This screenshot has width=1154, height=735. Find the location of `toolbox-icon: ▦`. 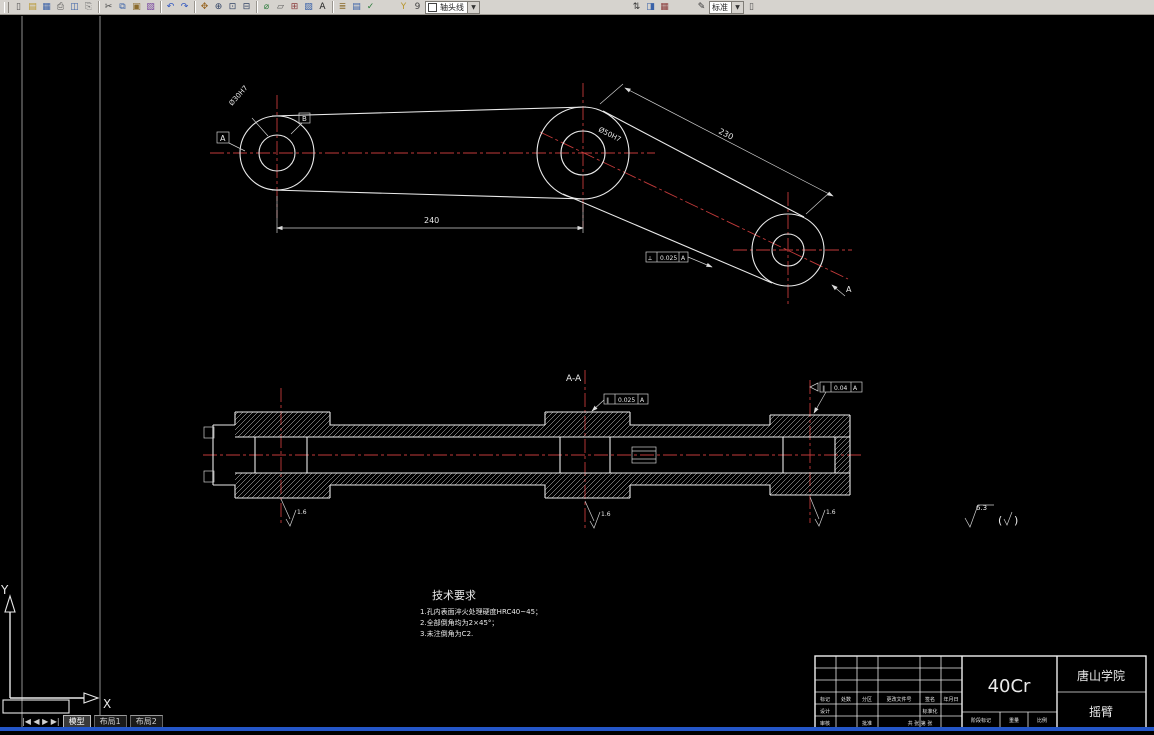

toolbox-icon: ▦ is located at coordinates (664, 7).